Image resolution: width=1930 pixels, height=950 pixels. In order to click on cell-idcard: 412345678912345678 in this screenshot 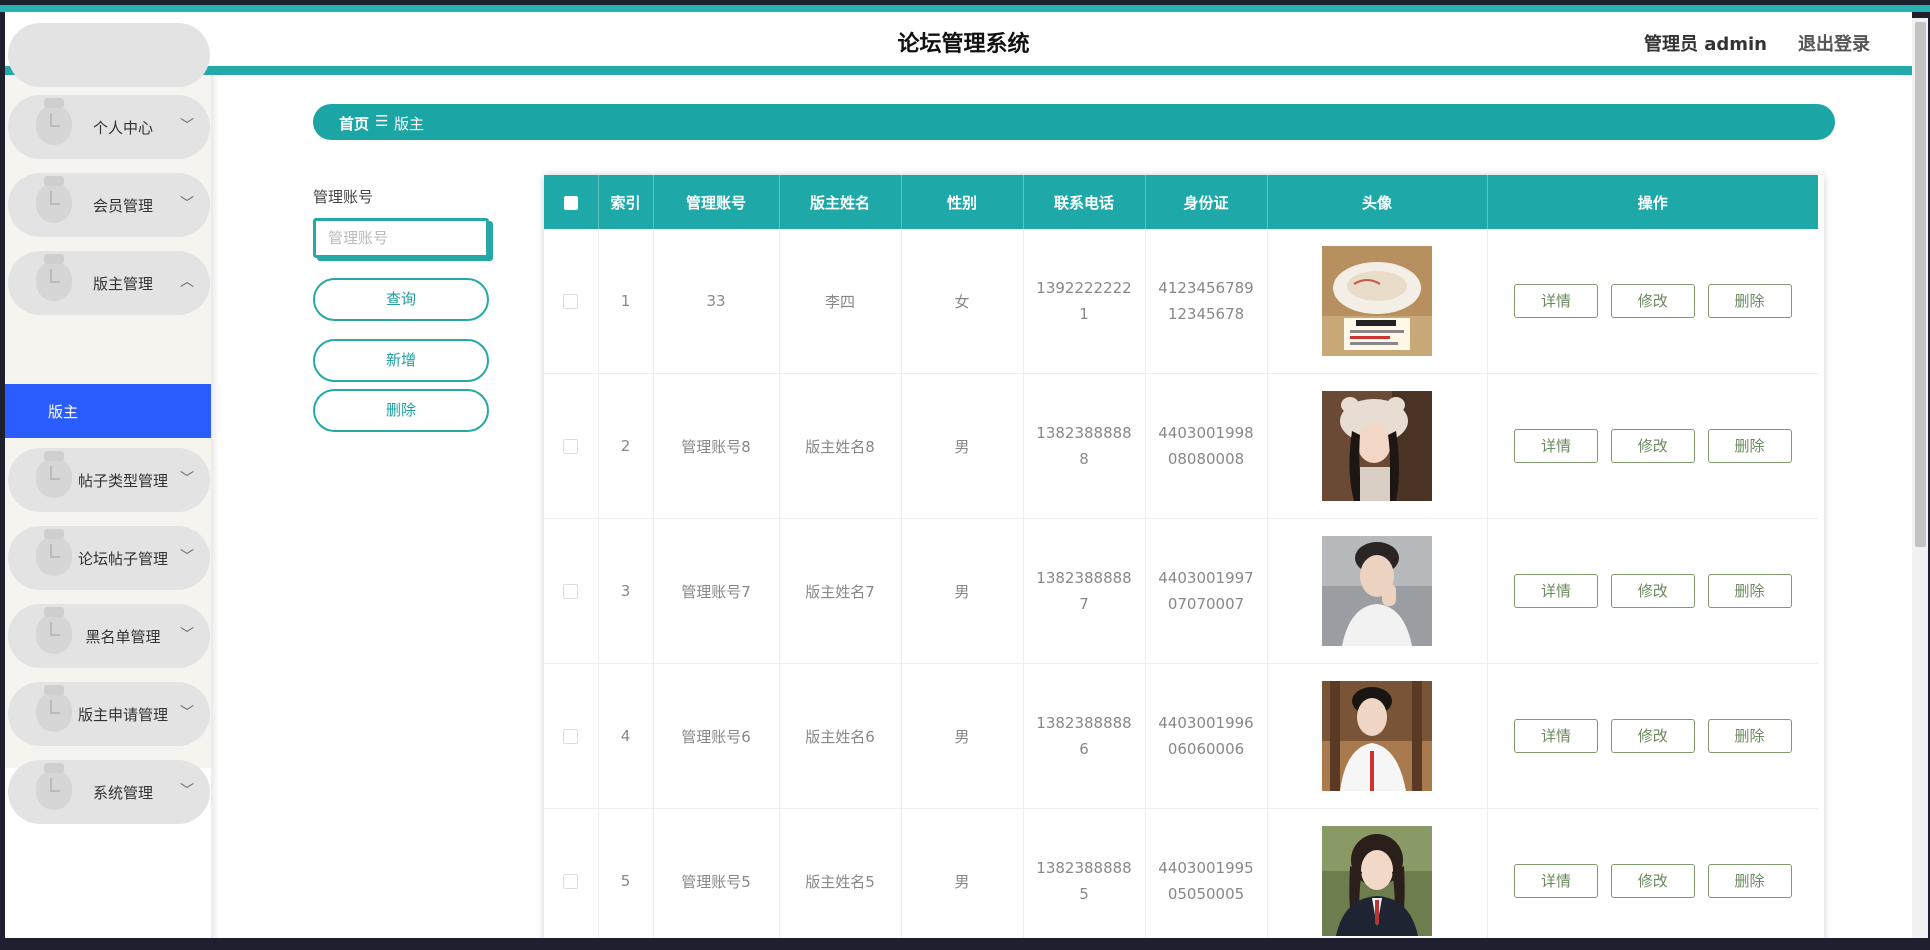, I will do `click(1206, 301)`.